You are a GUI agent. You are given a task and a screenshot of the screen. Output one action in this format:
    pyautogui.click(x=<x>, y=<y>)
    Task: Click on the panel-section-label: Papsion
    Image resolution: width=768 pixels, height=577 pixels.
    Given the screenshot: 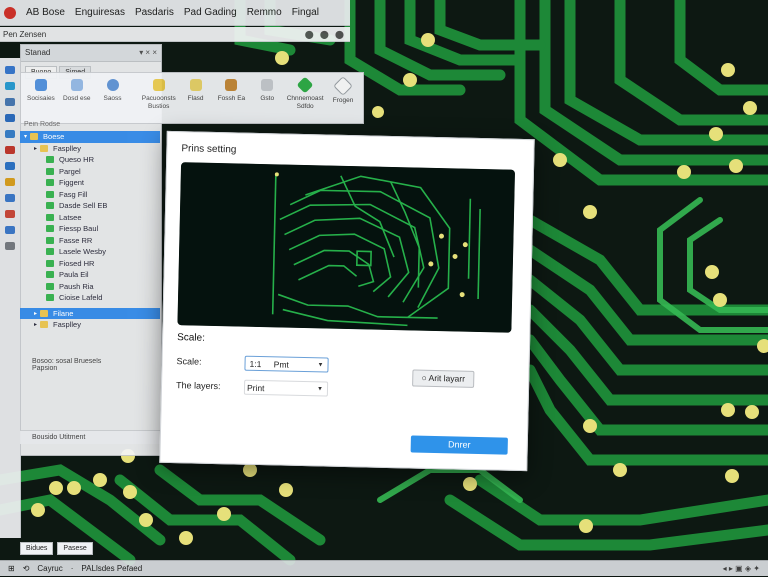 What is the action you would take?
    pyautogui.click(x=96, y=368)
    